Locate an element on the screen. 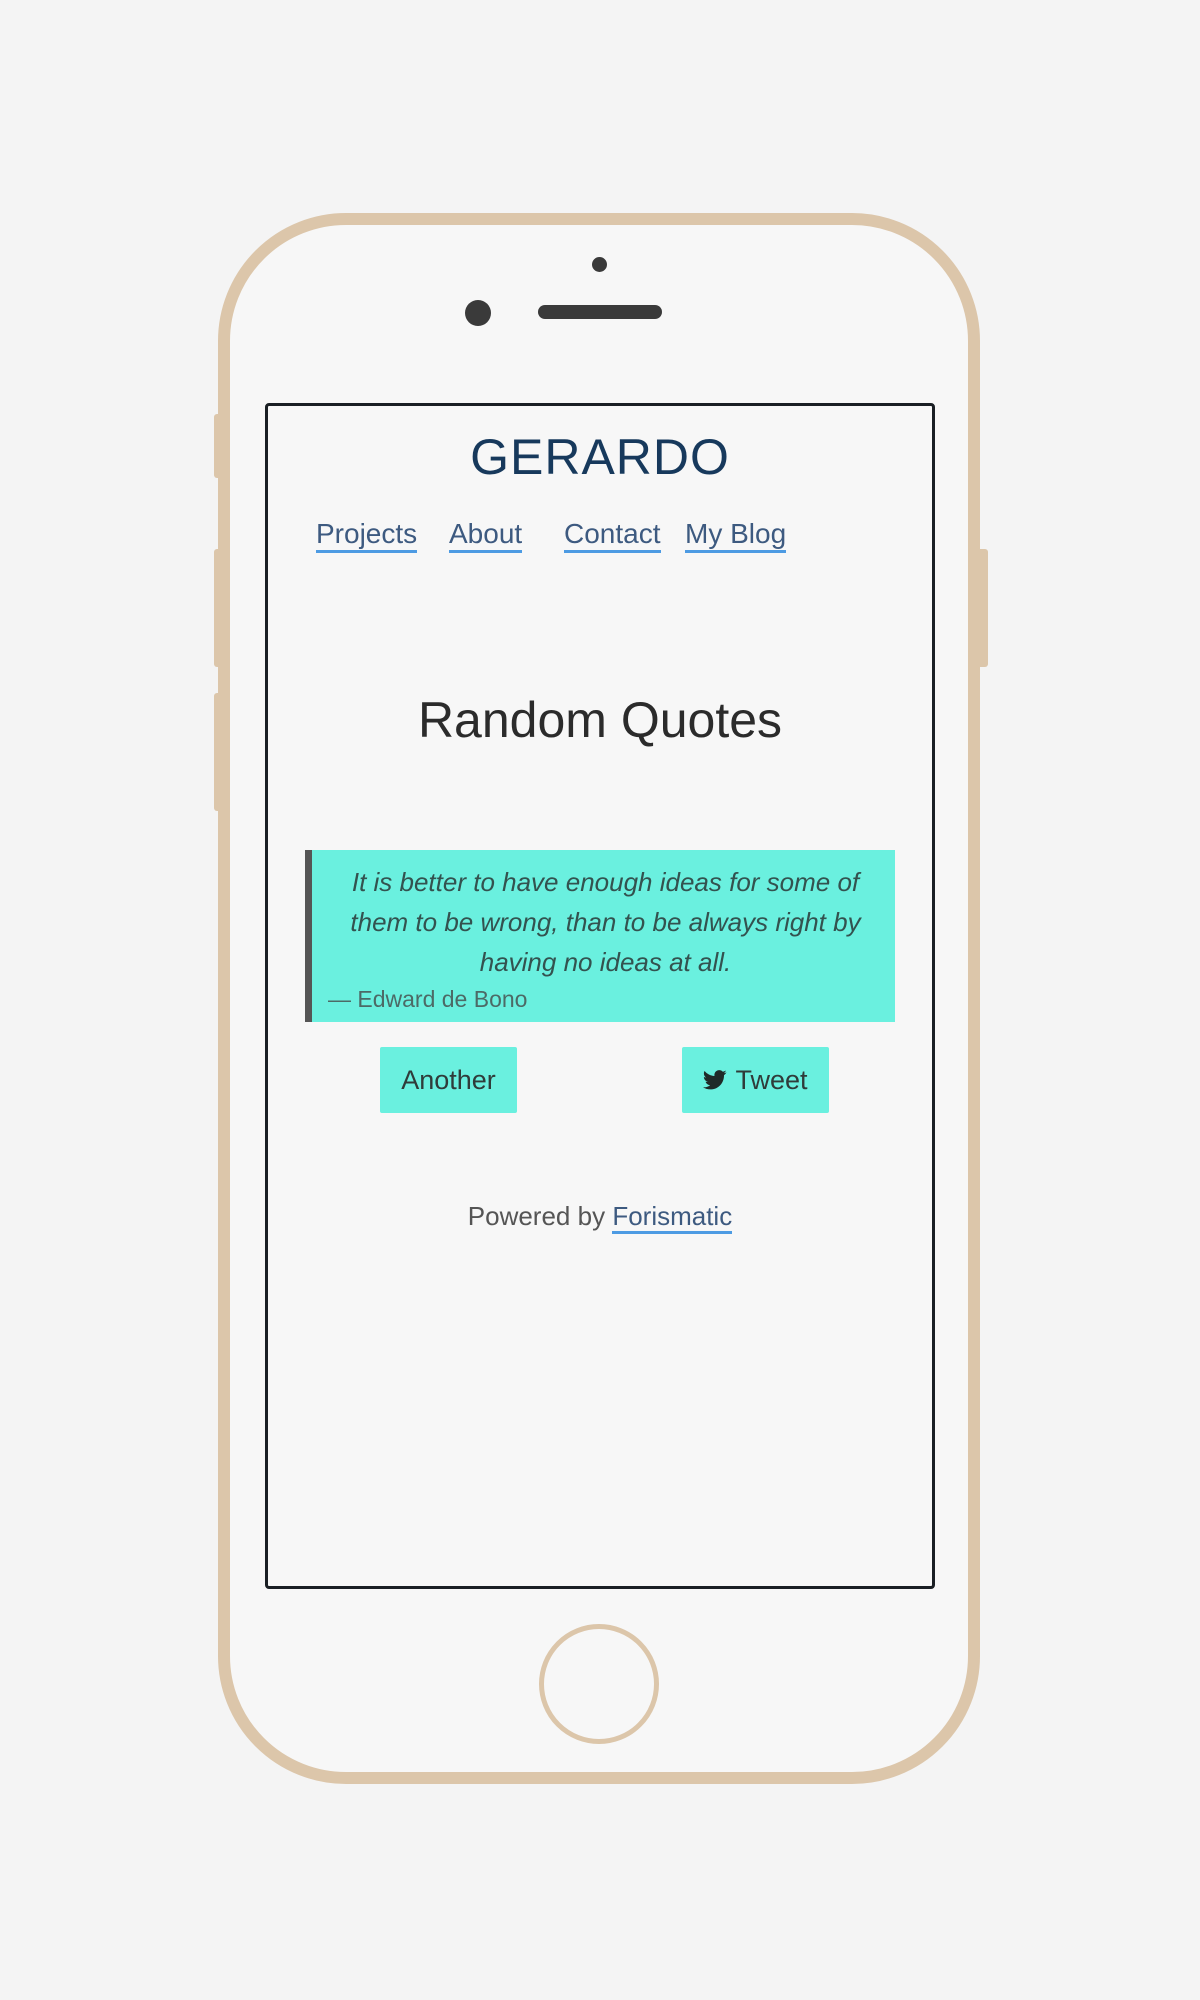 The width and height of the screenshot is (1200, 2000). nav-item-contact: Contact is located at coordinates (612, 535).